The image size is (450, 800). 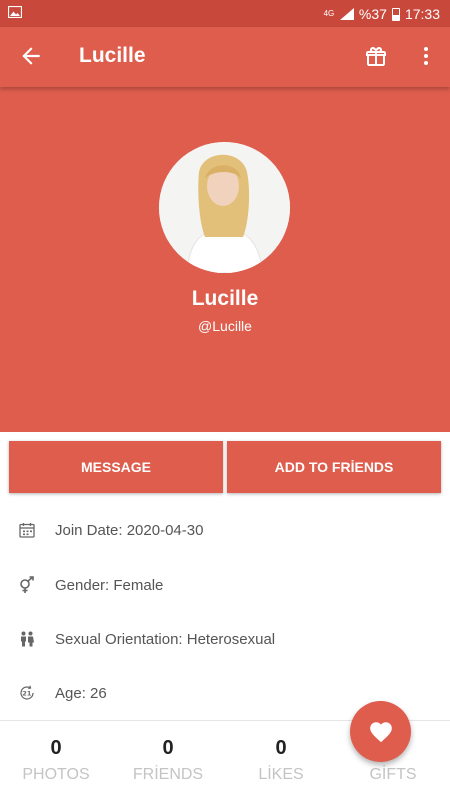 I want to click on gift-icon, so click(x=376, y=56).